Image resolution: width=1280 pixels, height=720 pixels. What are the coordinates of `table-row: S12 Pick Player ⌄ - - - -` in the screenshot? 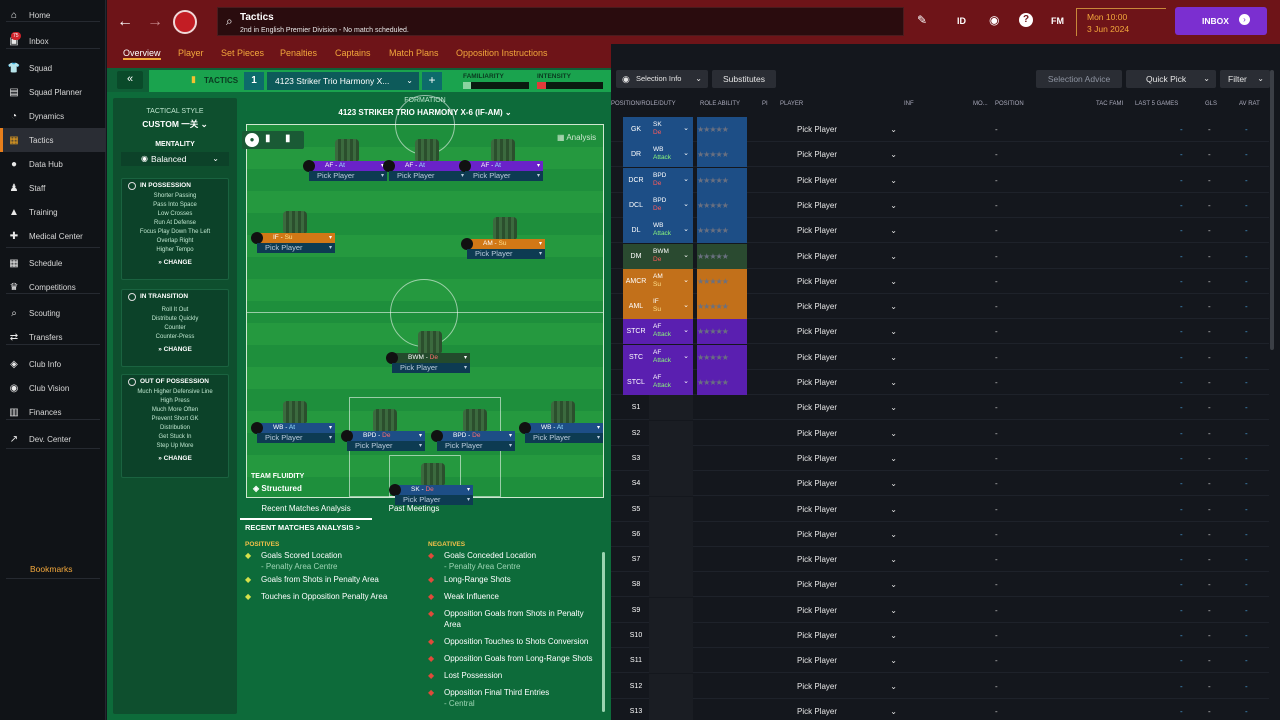 It's located at (940, 686).